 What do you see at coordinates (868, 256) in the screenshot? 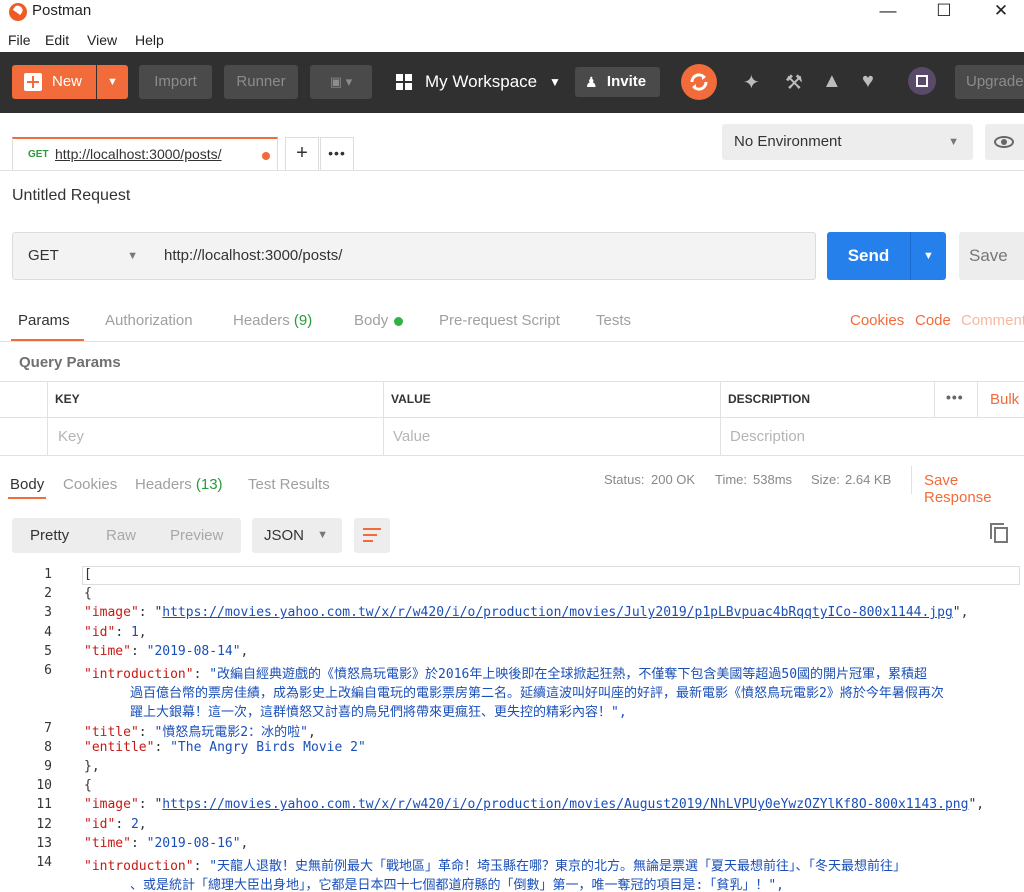
I see `send-button: Send` at bounding box center [868, 256].